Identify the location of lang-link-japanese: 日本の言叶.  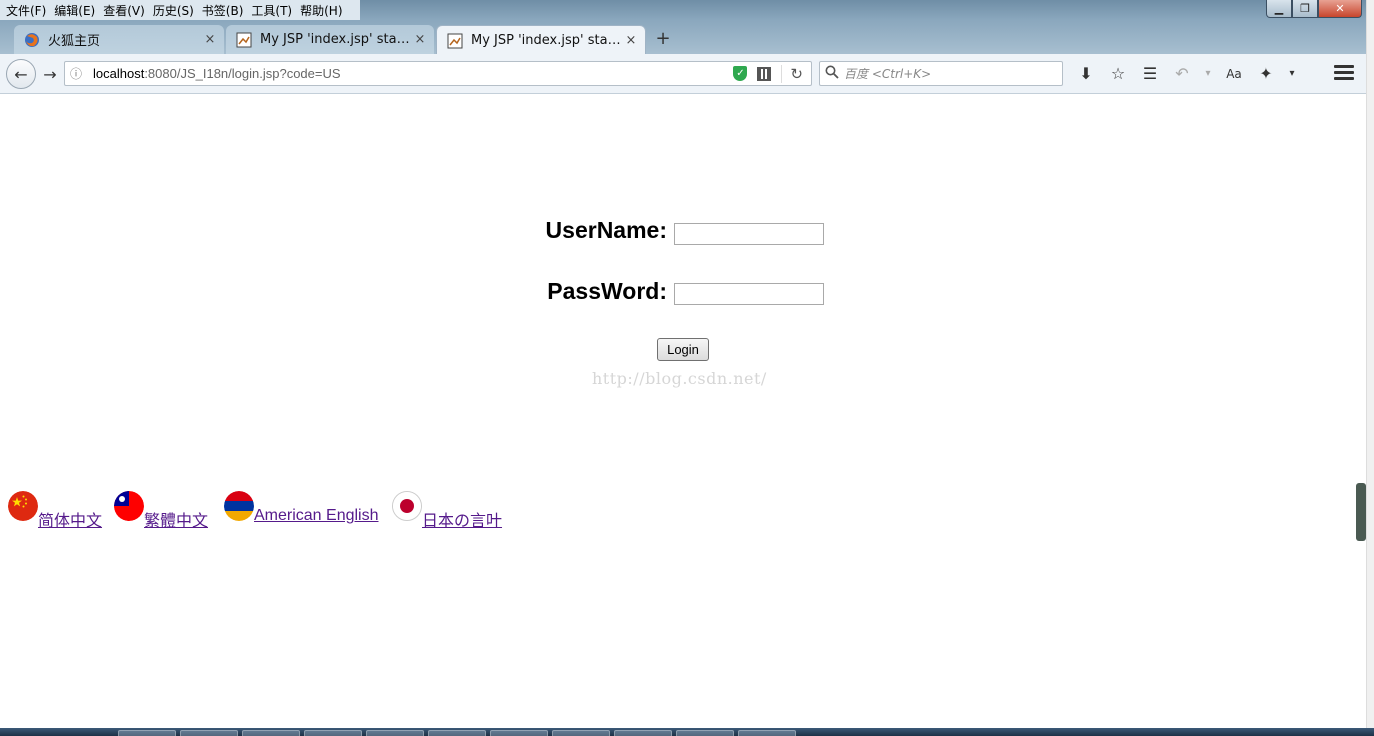
(462, 519).